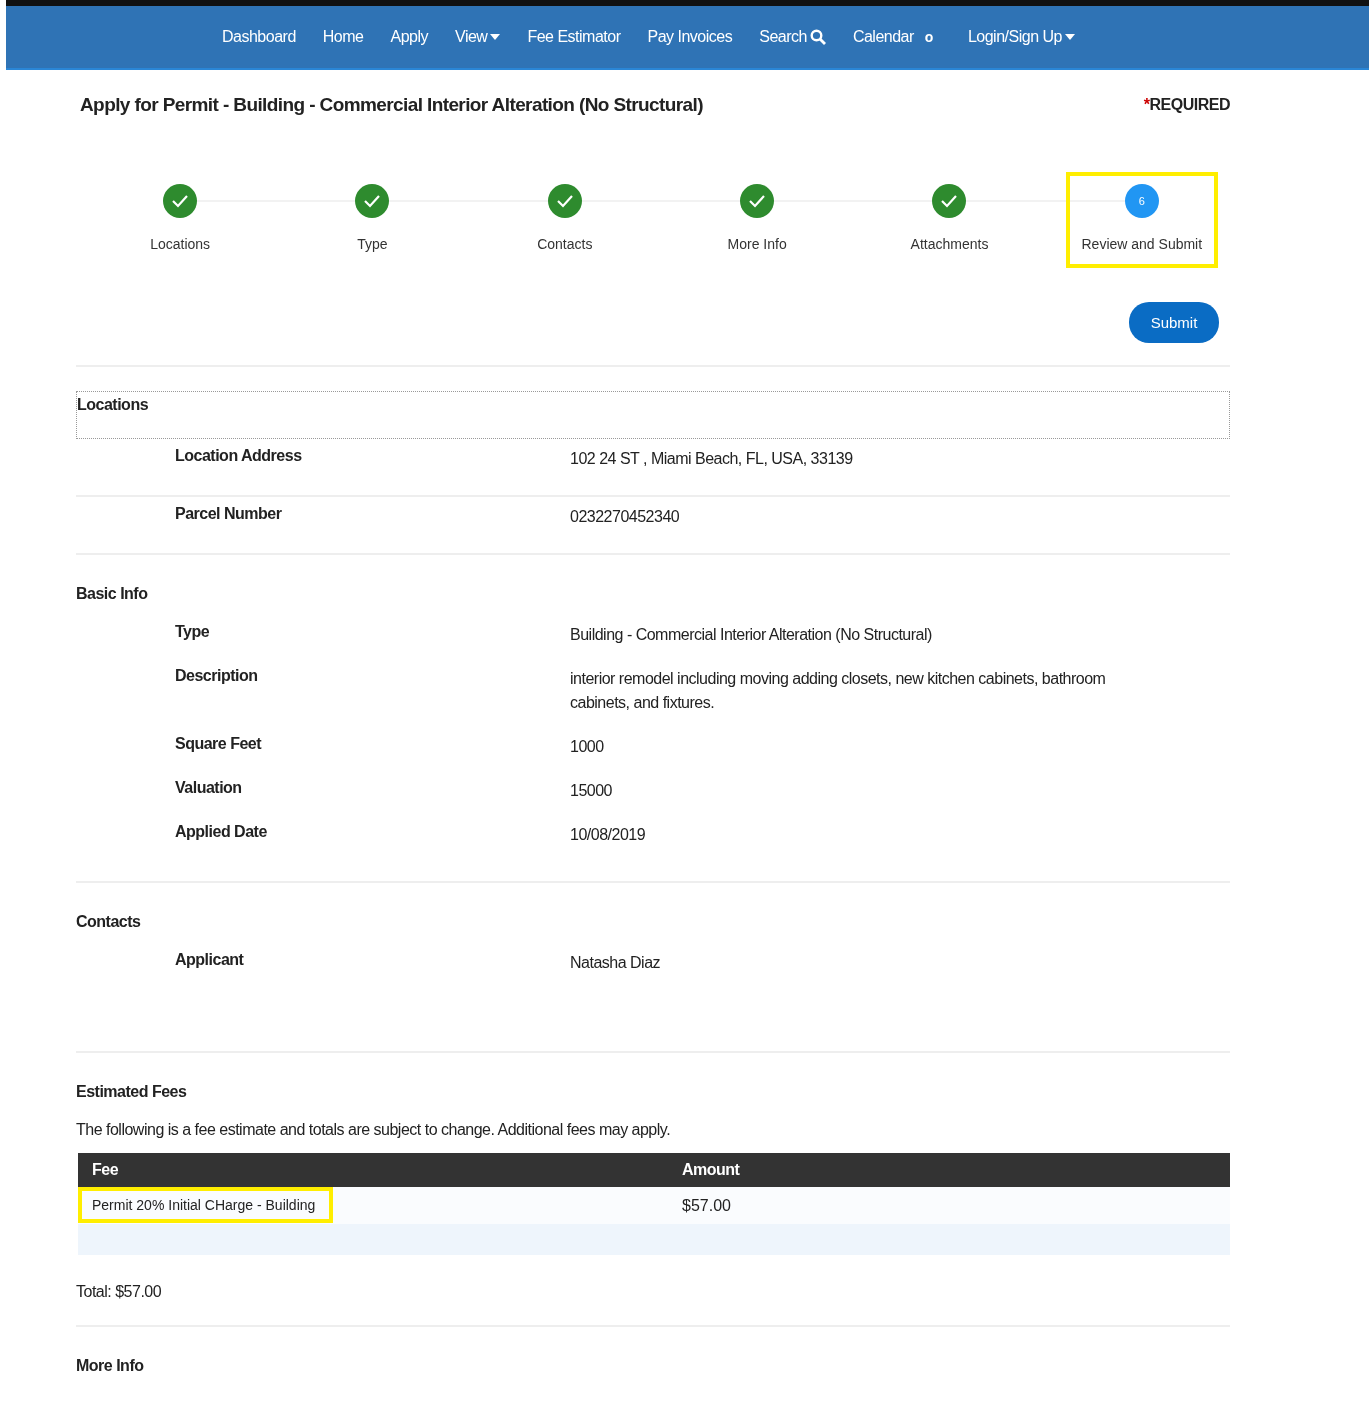  What do you see at coordinates (1142, 244) in the screenshot?
I see `step-label: Review and Submit` at bounding box center [1142, 244].